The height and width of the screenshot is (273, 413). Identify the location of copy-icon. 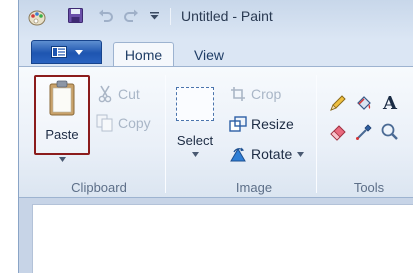
(105, 123).